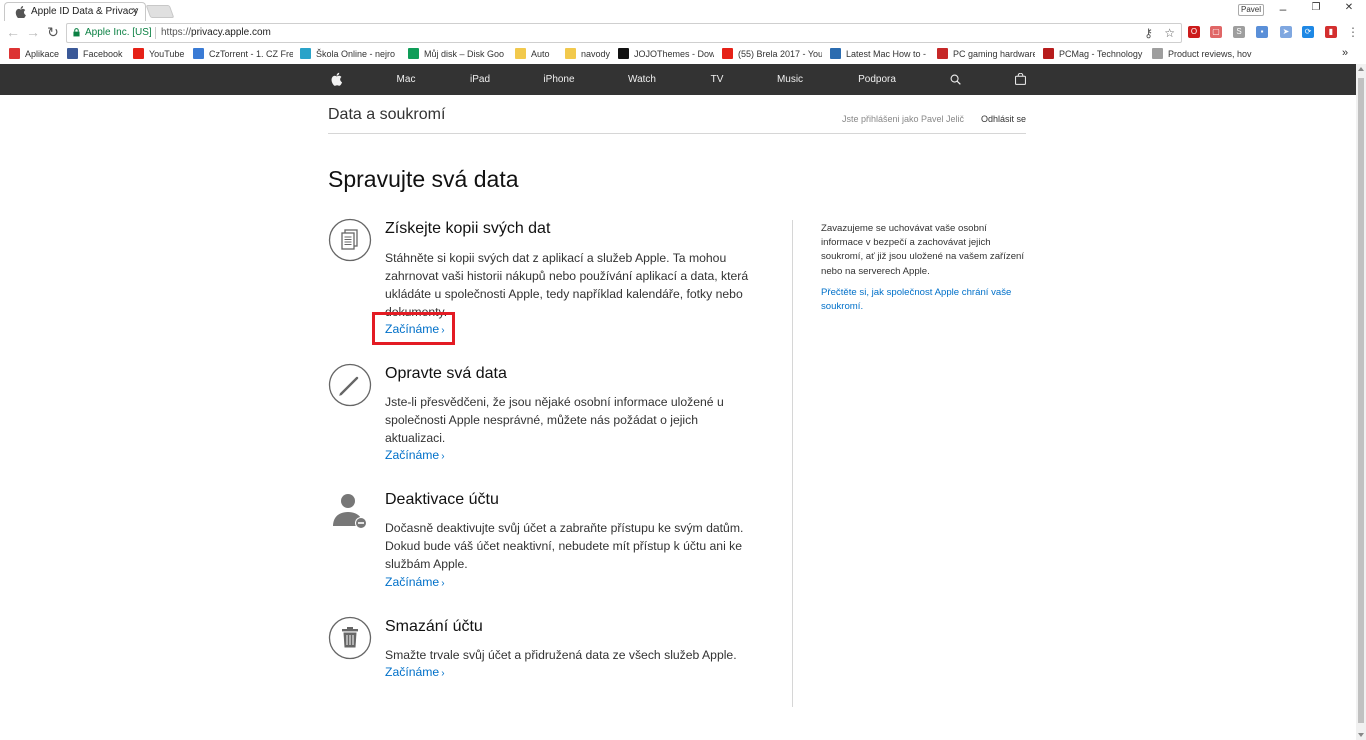 The width and height of the screenshot is (1366, 740). Describe the element at coordinates (85, 11) in the screenshot. I see `tab-title: Apple ID Data & Privacy` at that location.